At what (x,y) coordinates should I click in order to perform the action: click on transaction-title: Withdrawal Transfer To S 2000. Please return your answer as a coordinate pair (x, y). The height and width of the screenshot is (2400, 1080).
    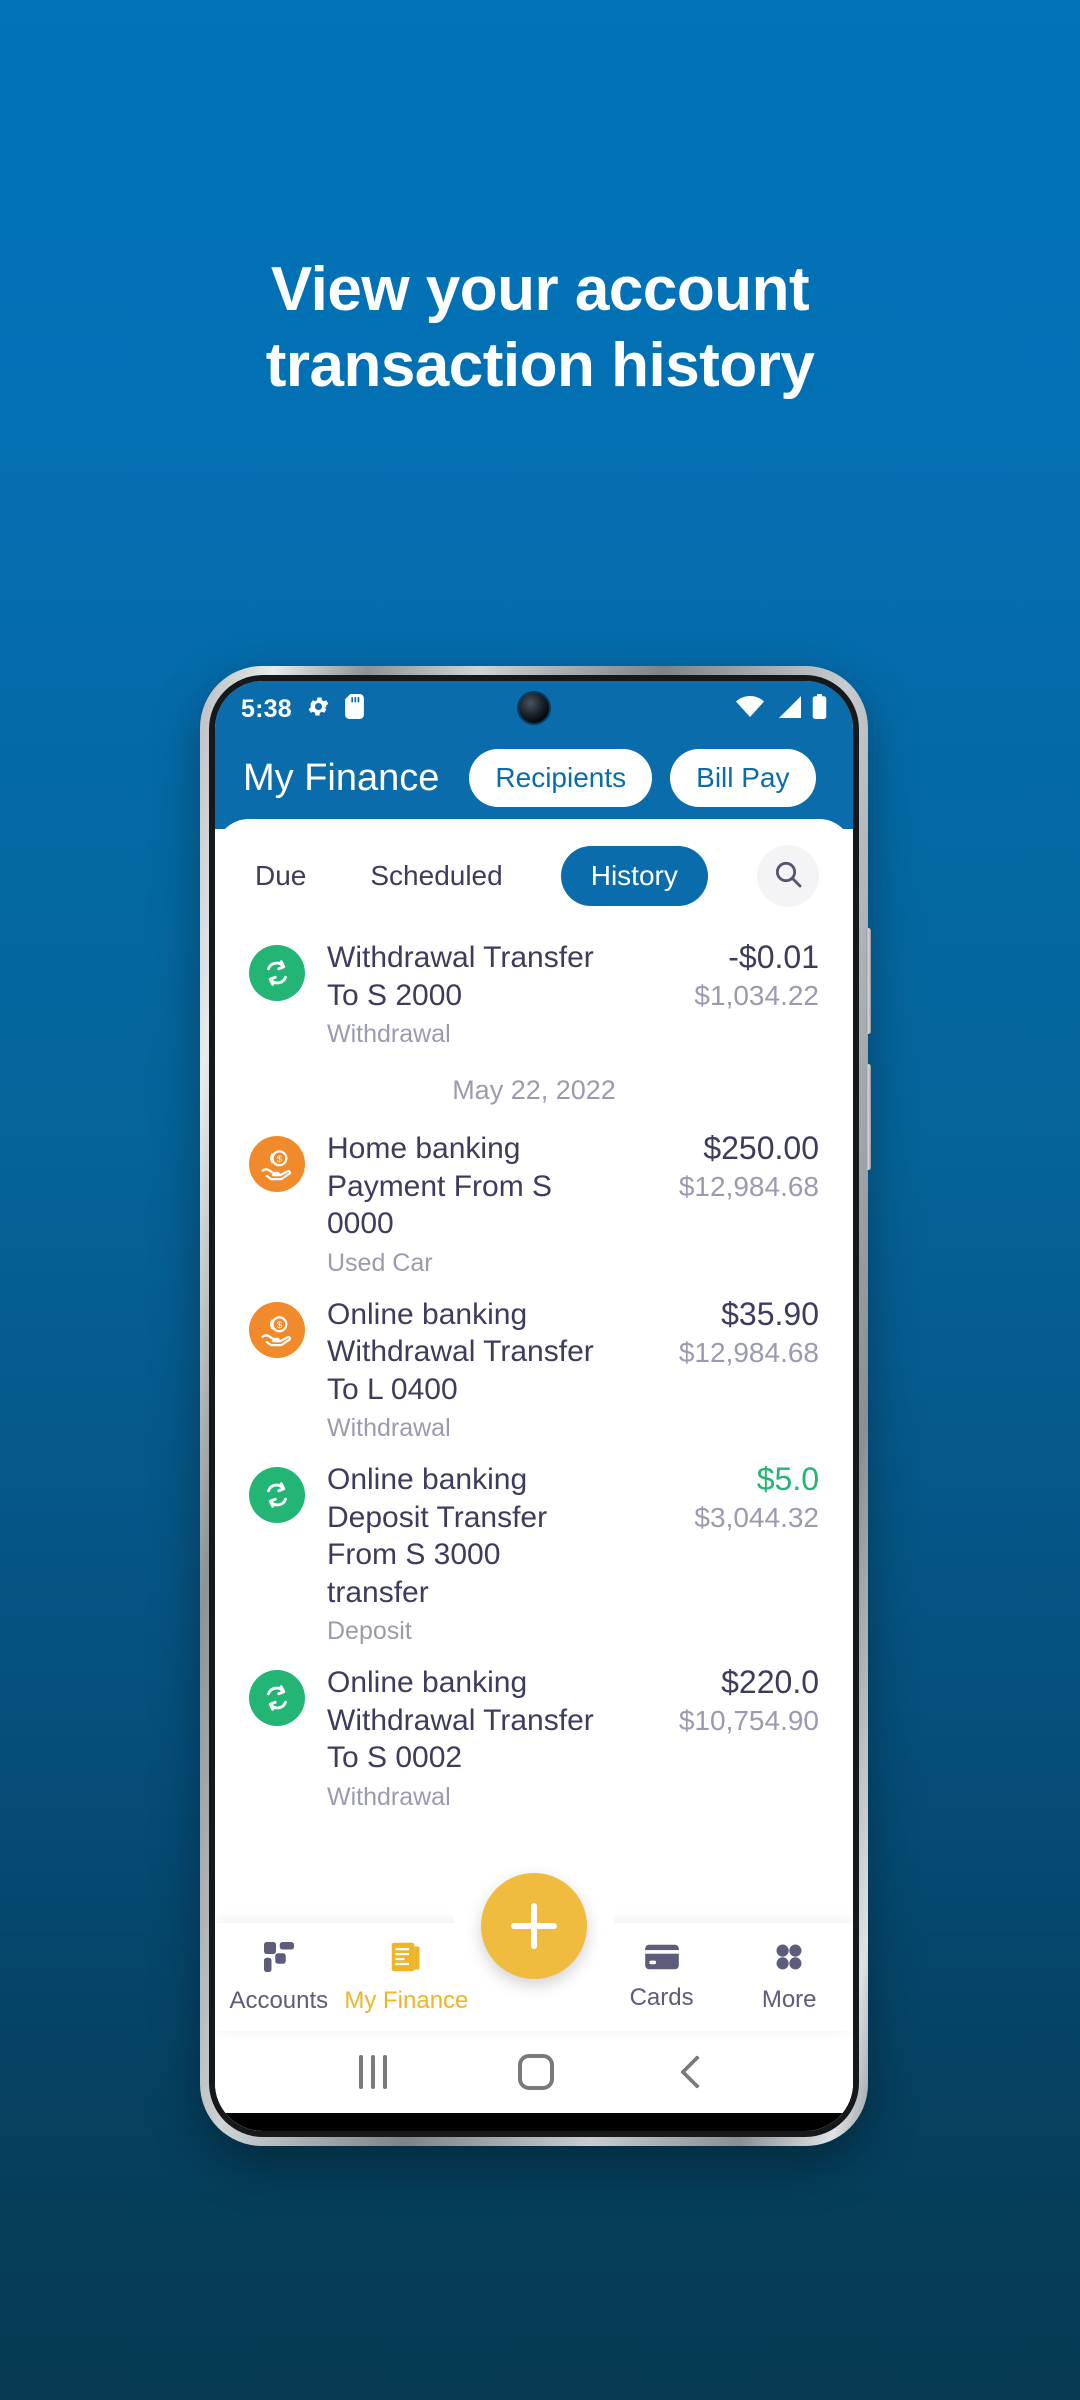
    Looking at the image, I should click on (460, 976).